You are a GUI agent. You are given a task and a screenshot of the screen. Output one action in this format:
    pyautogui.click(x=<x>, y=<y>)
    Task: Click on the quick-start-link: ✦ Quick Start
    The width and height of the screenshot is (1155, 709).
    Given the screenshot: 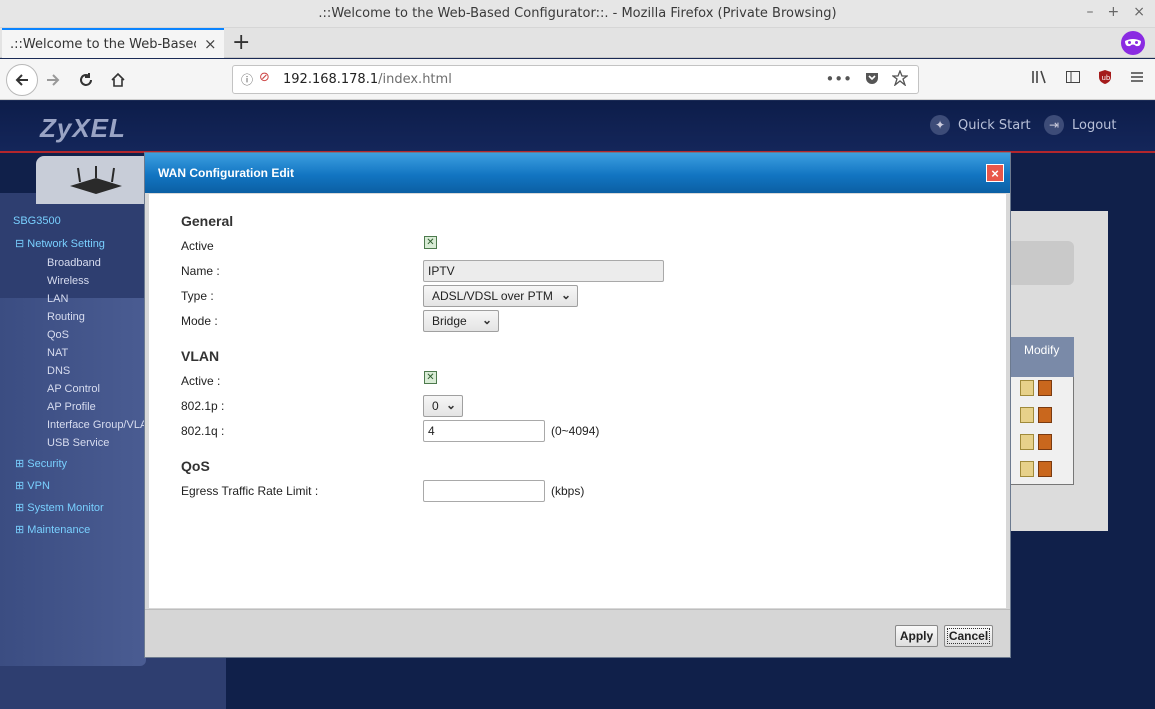 What is the action you would take?
    pyautogui.click(x=980, y=125)
    